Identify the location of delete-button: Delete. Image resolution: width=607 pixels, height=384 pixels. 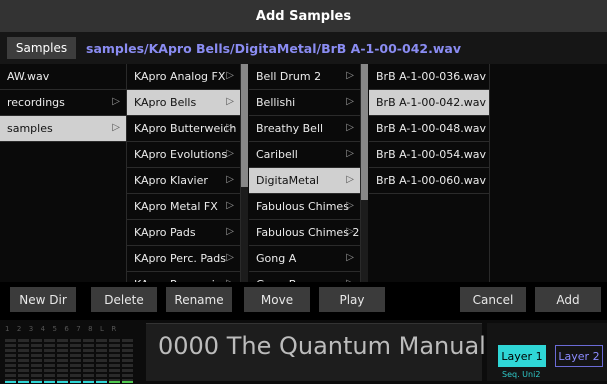
(124, 299).